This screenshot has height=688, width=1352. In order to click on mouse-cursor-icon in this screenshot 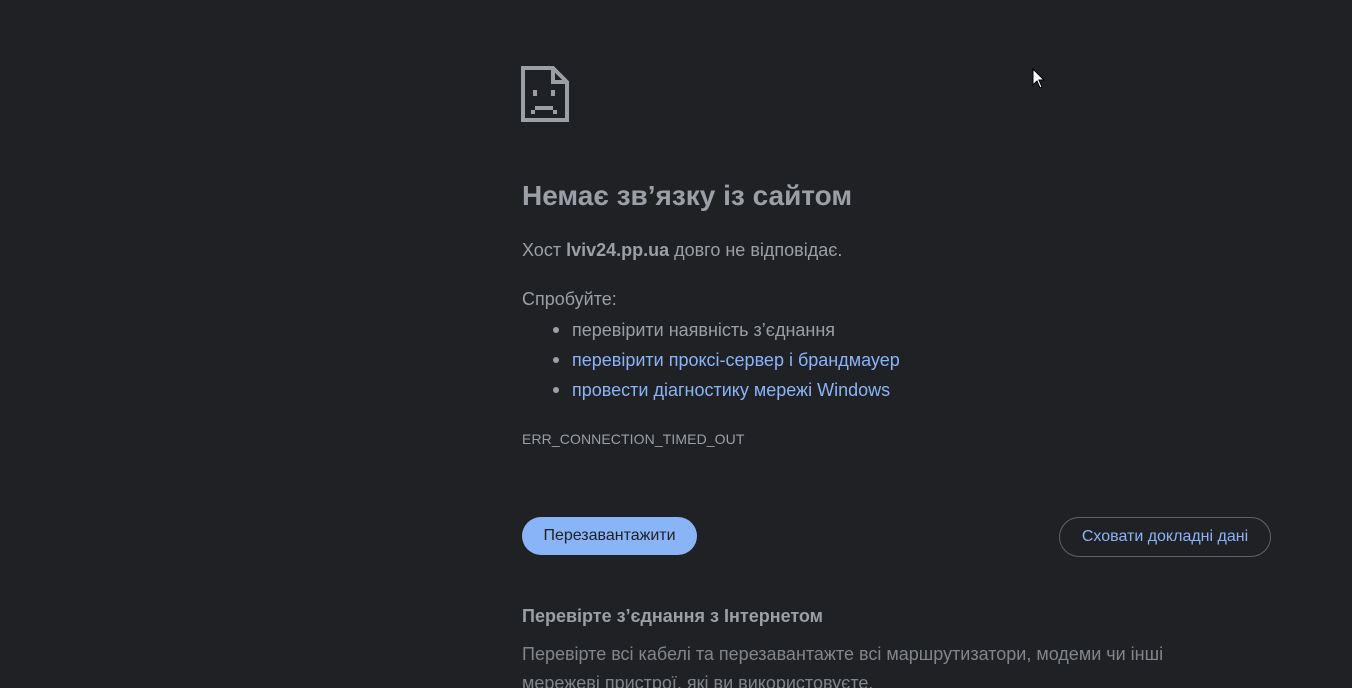, I will do `click(1039, 78)`.